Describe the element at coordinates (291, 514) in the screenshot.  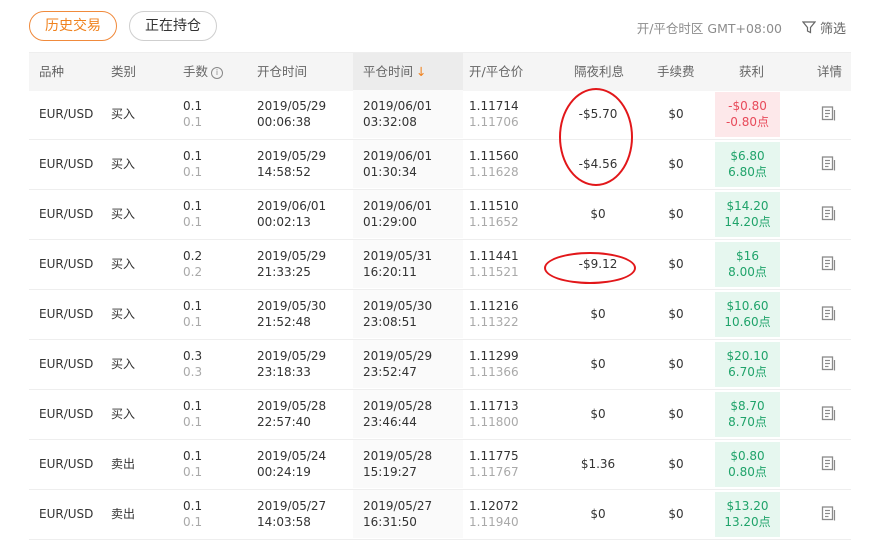
I see `open-time-cell: 2019/05/27 14:03:58` at that location.